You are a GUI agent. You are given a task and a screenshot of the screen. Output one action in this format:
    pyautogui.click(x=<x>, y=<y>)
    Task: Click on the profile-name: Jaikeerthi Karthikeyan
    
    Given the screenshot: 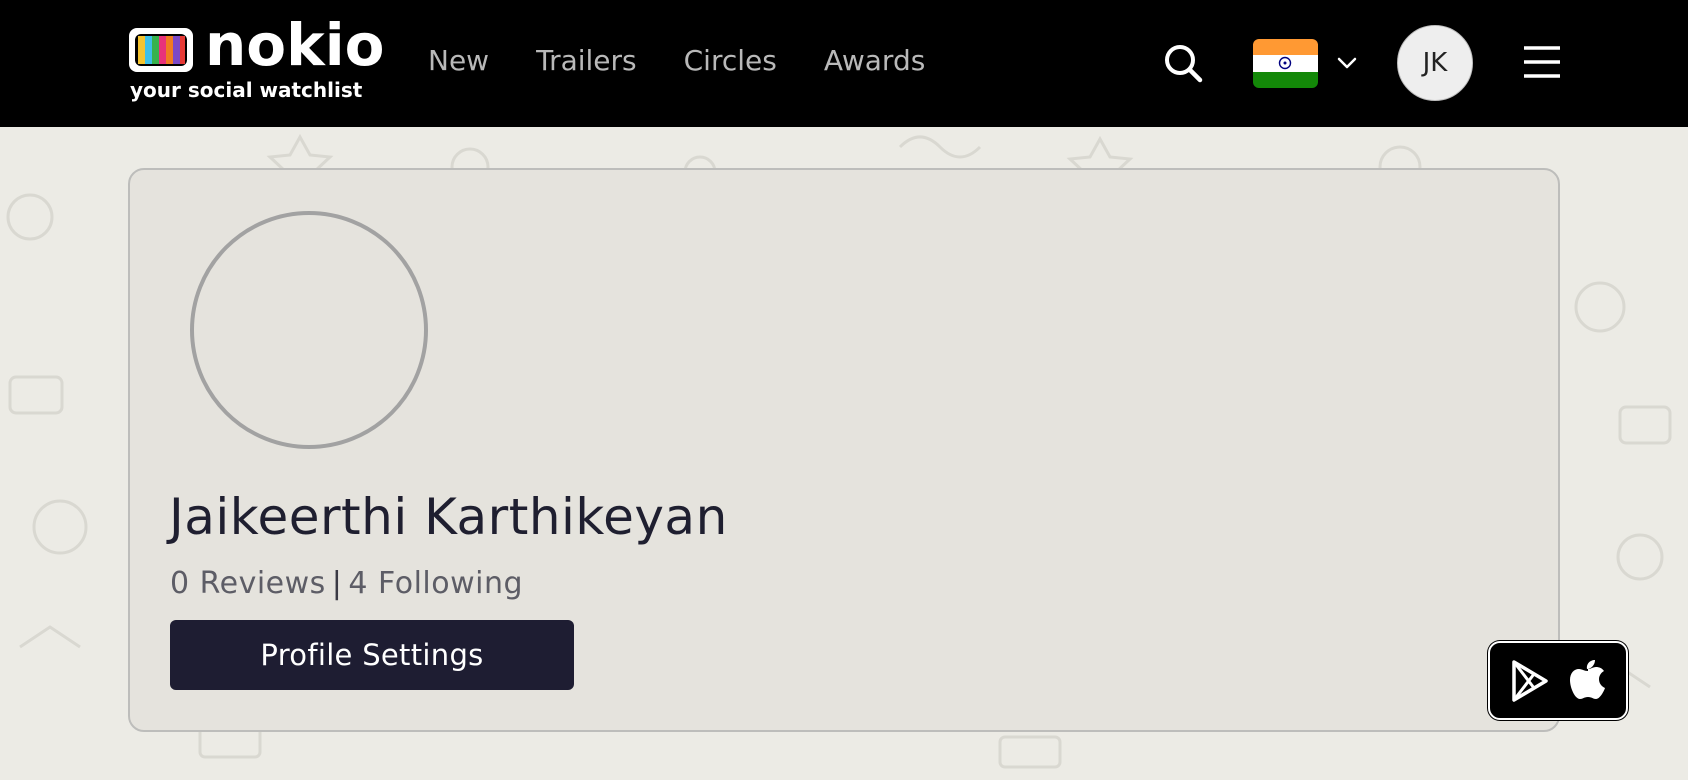 What is the action you would take?
    pyautogui.click(x=448, y=517)
    